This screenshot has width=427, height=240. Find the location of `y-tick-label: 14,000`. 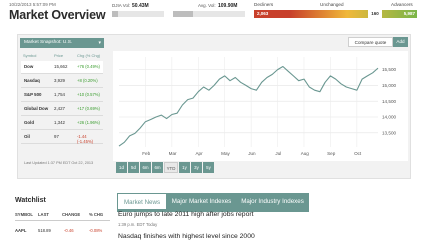

y-tick-label: 14,000 is located at coordinates (389, 117).